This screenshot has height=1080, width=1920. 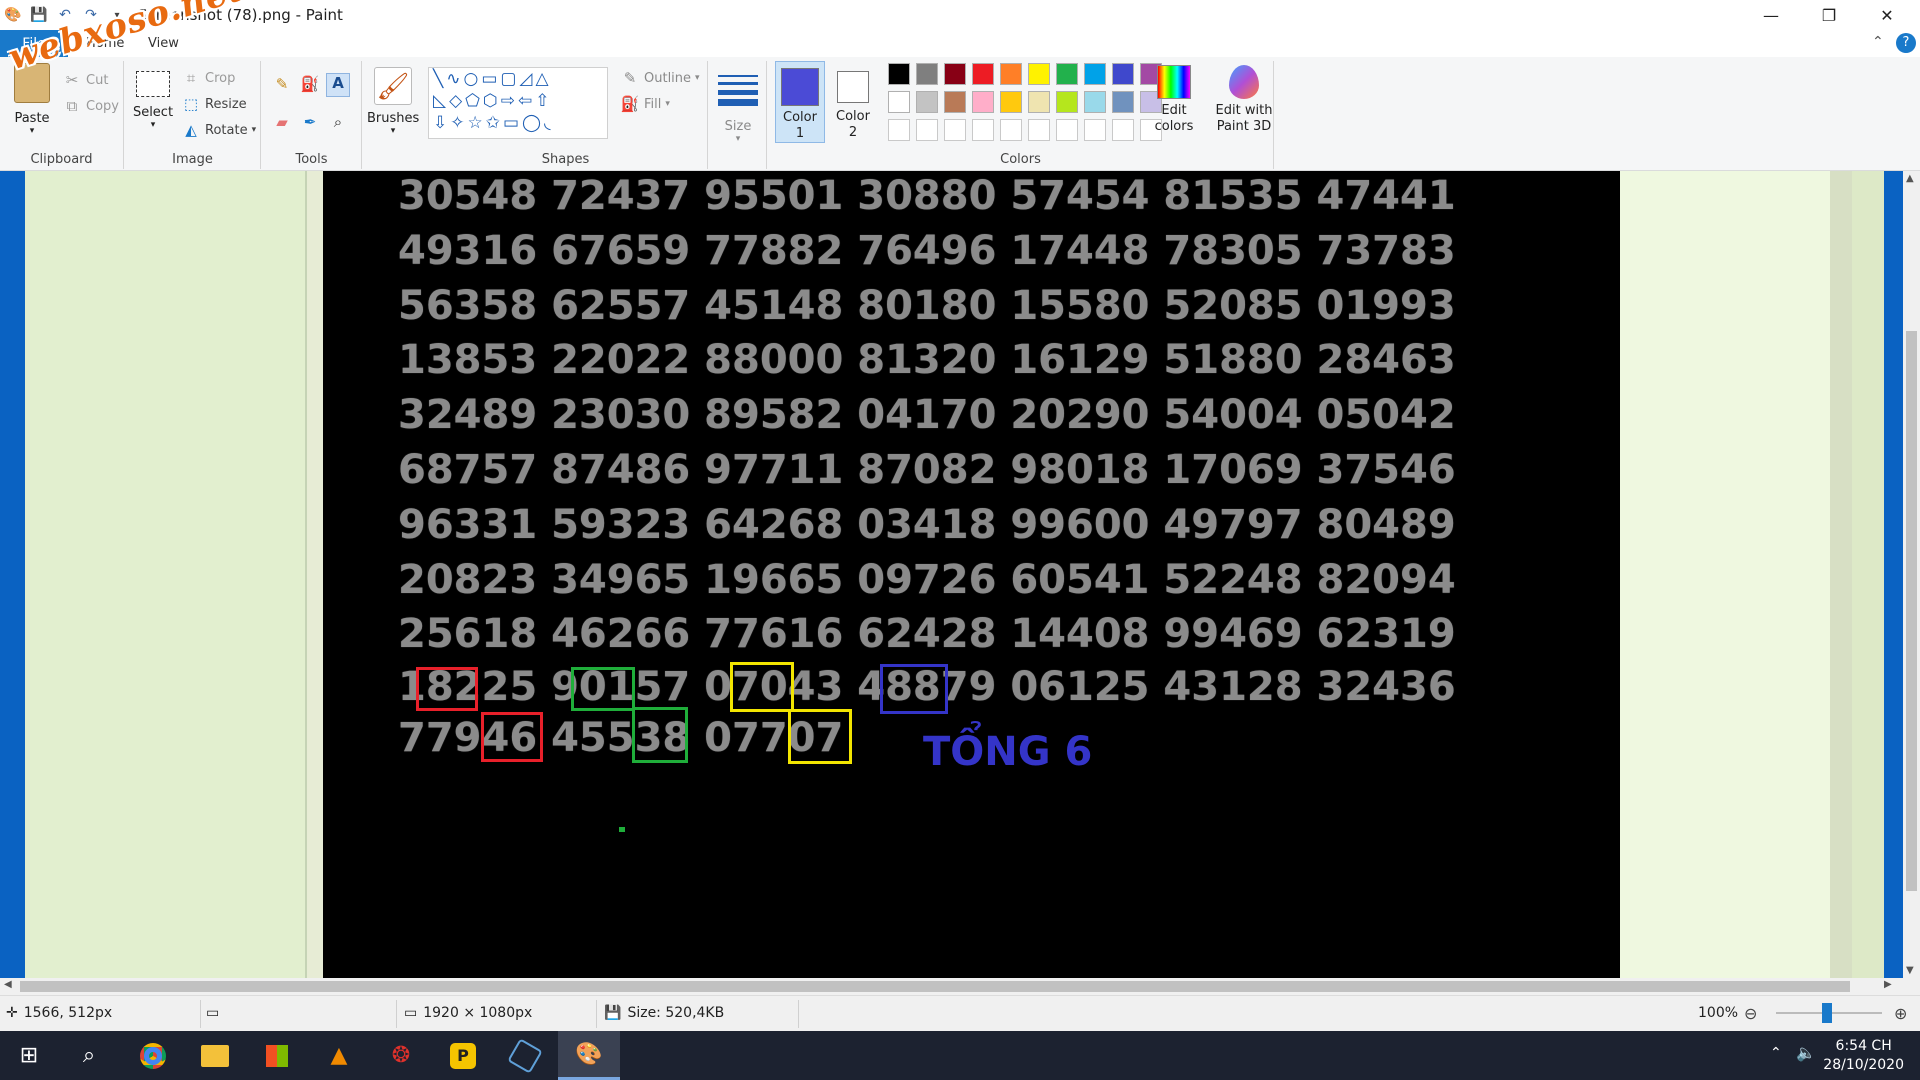 I want to click on eraser-icon: ▰, so click(x=282, y=122).